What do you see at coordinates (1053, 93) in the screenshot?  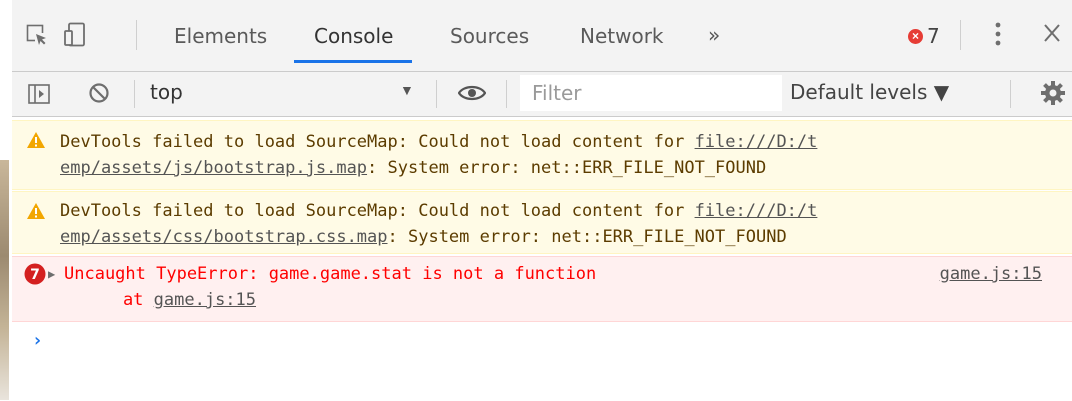 I see `gear-icon` at bounding box center [1053, 93].